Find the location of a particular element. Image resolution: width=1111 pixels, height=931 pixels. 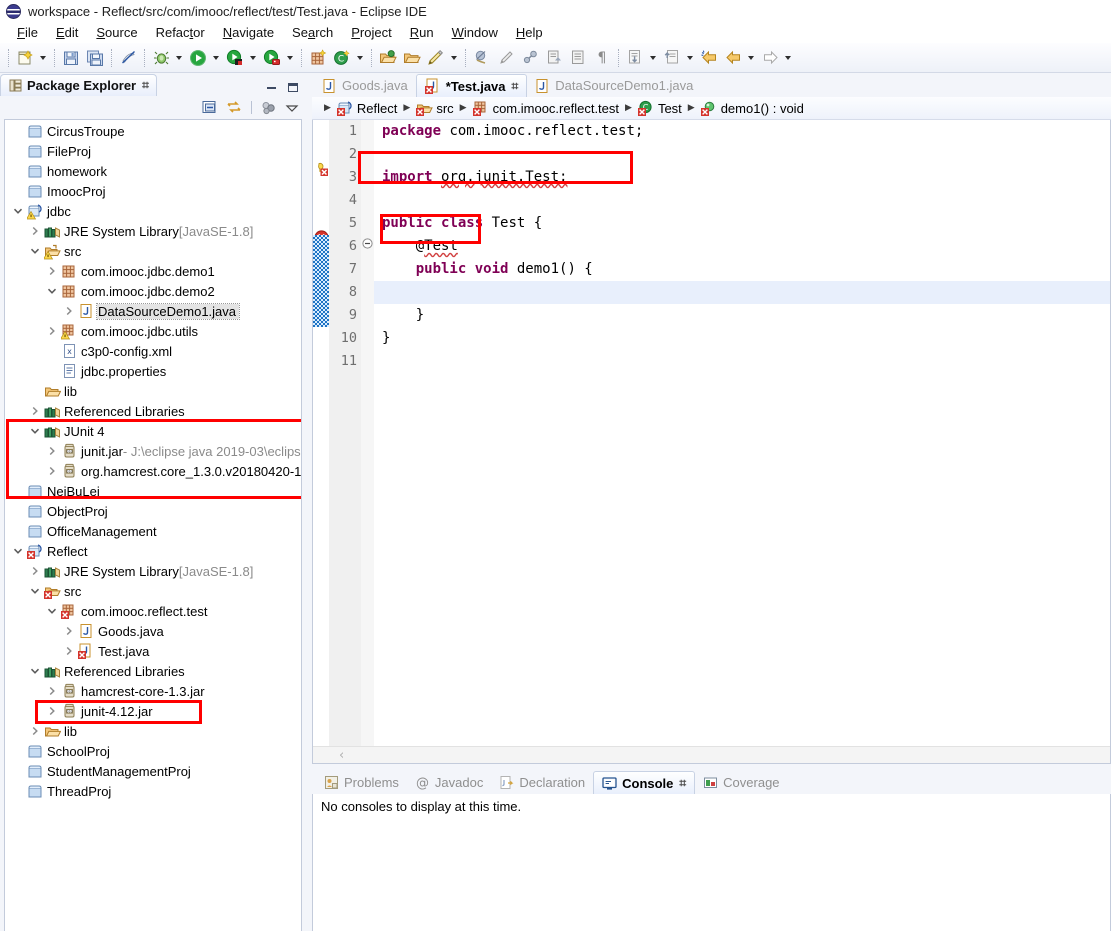

tree-row-reflect: Reflect is located at coordinates (153, 551).